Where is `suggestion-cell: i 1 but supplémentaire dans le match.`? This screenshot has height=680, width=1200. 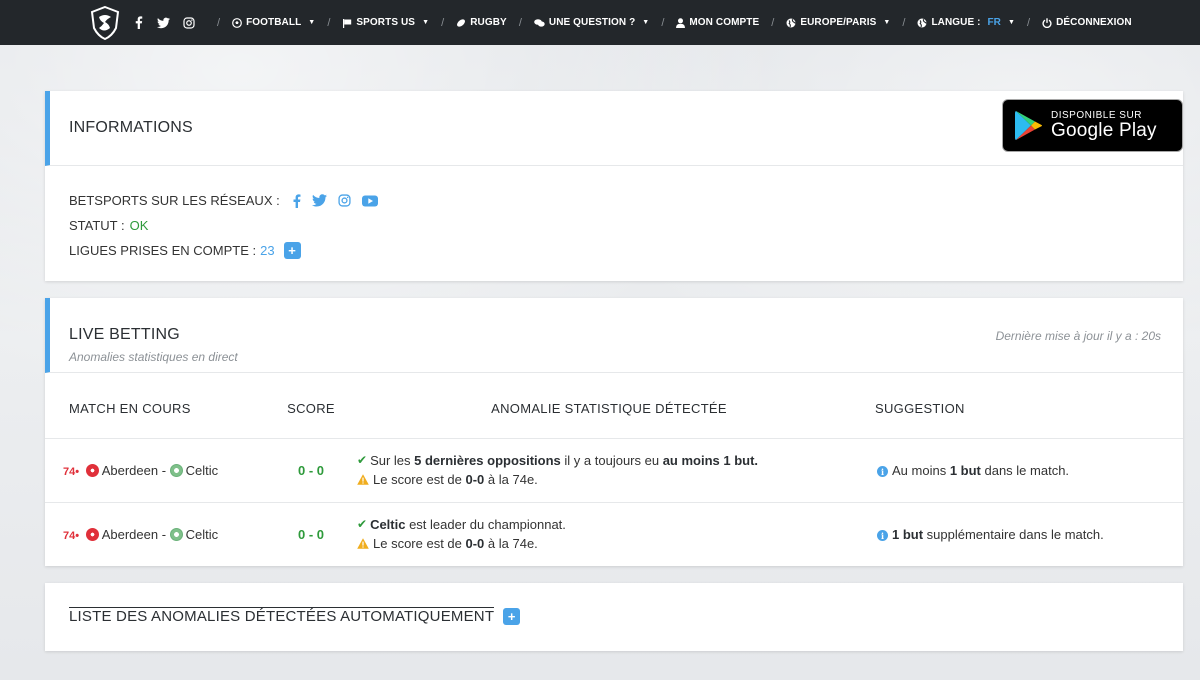 suggestion-cell: i 1 but supplémentaire dans le match. is located at coordinates (1029, 534).